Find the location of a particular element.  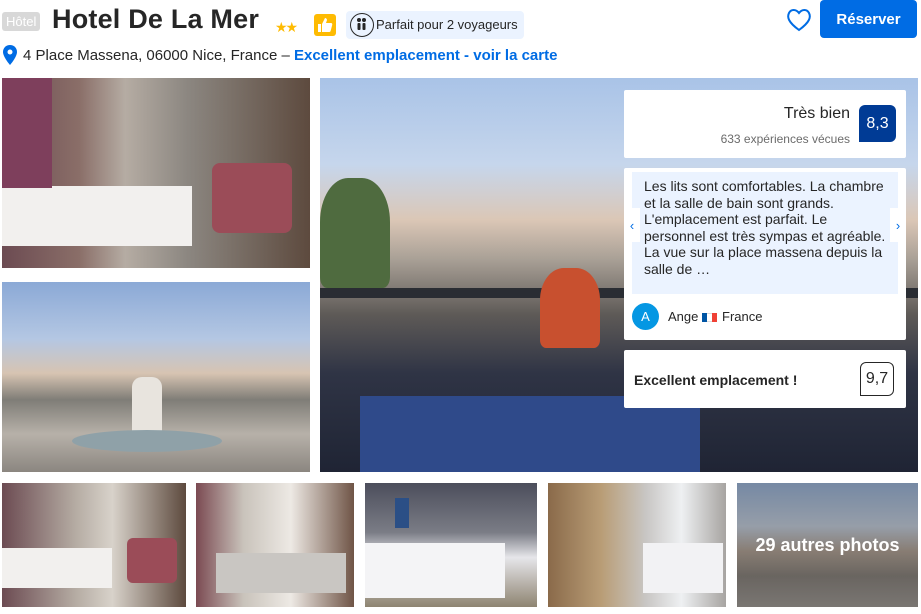

location-label: Excellent emplacement ! is located at coordinates (716, 380).